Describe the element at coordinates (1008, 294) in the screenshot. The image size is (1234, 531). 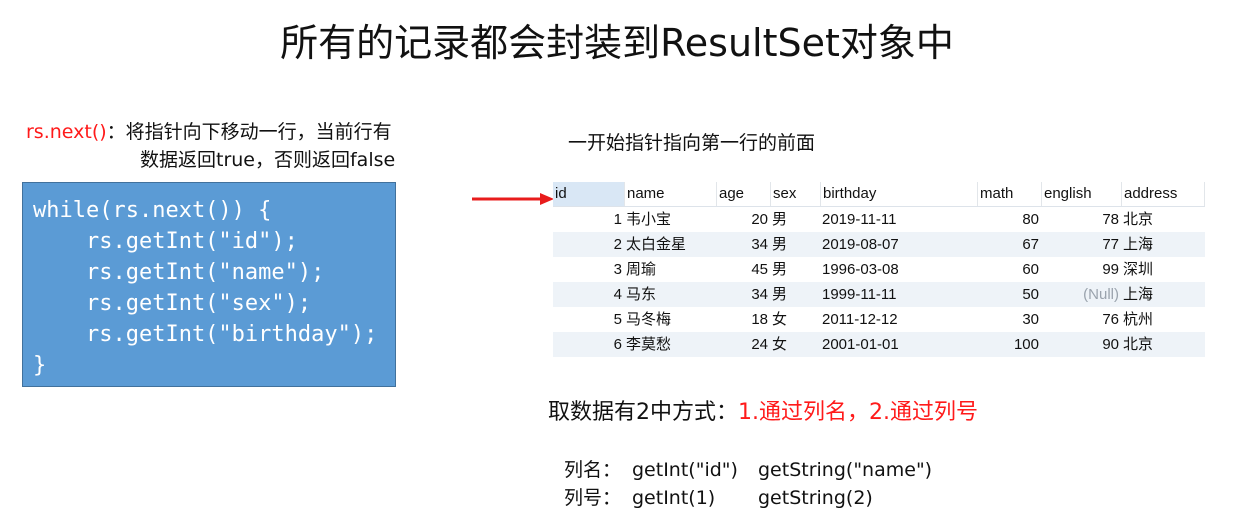
I see `cell-math: 50` at that location.